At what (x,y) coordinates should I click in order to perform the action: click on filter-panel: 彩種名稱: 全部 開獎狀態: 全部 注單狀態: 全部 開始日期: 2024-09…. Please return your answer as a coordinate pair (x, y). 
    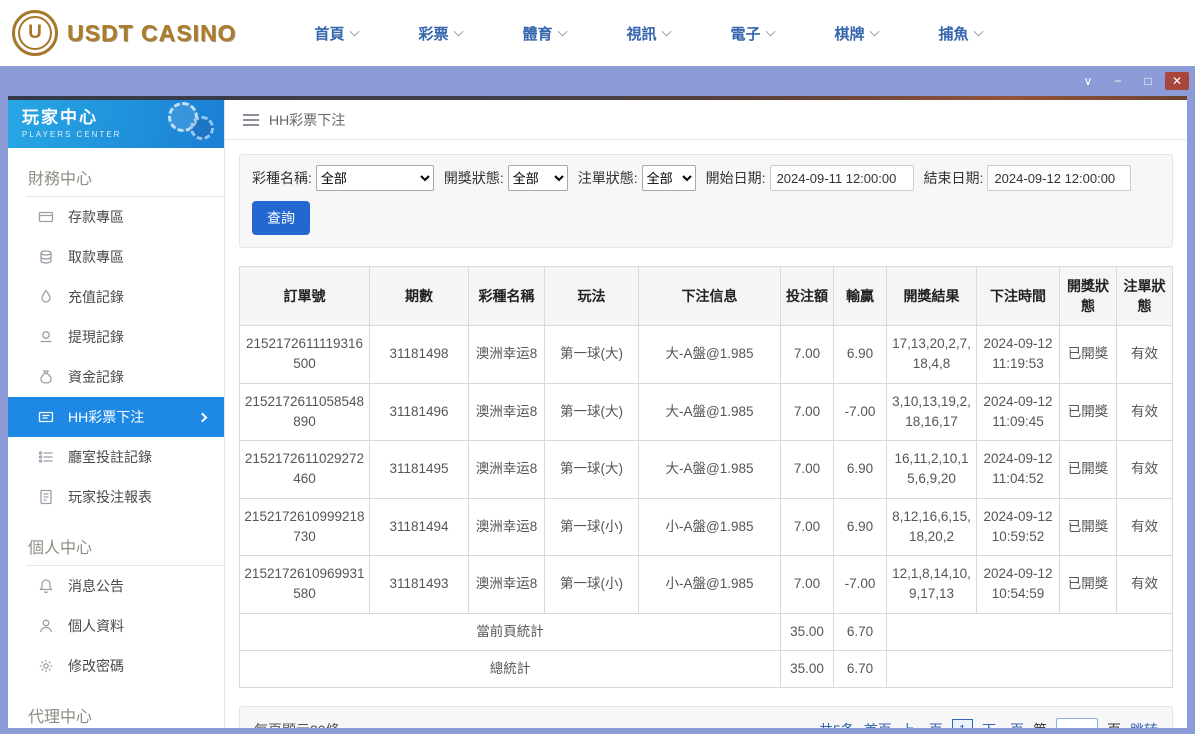
    Looking at the image, I should click on (706, 201).